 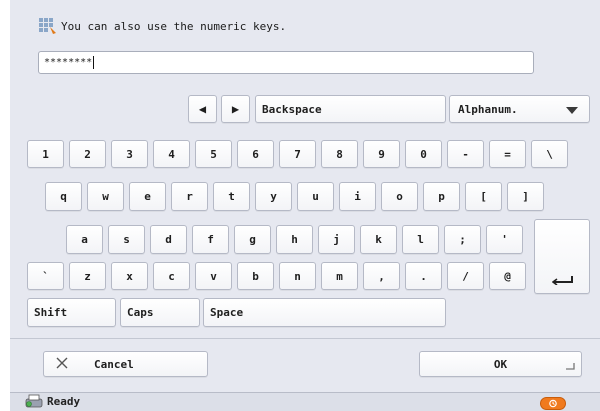 What do you see at coordinates (126, 239) in the screenshot?
I see `key-row3-1: s` at bounding box center [126, 239].